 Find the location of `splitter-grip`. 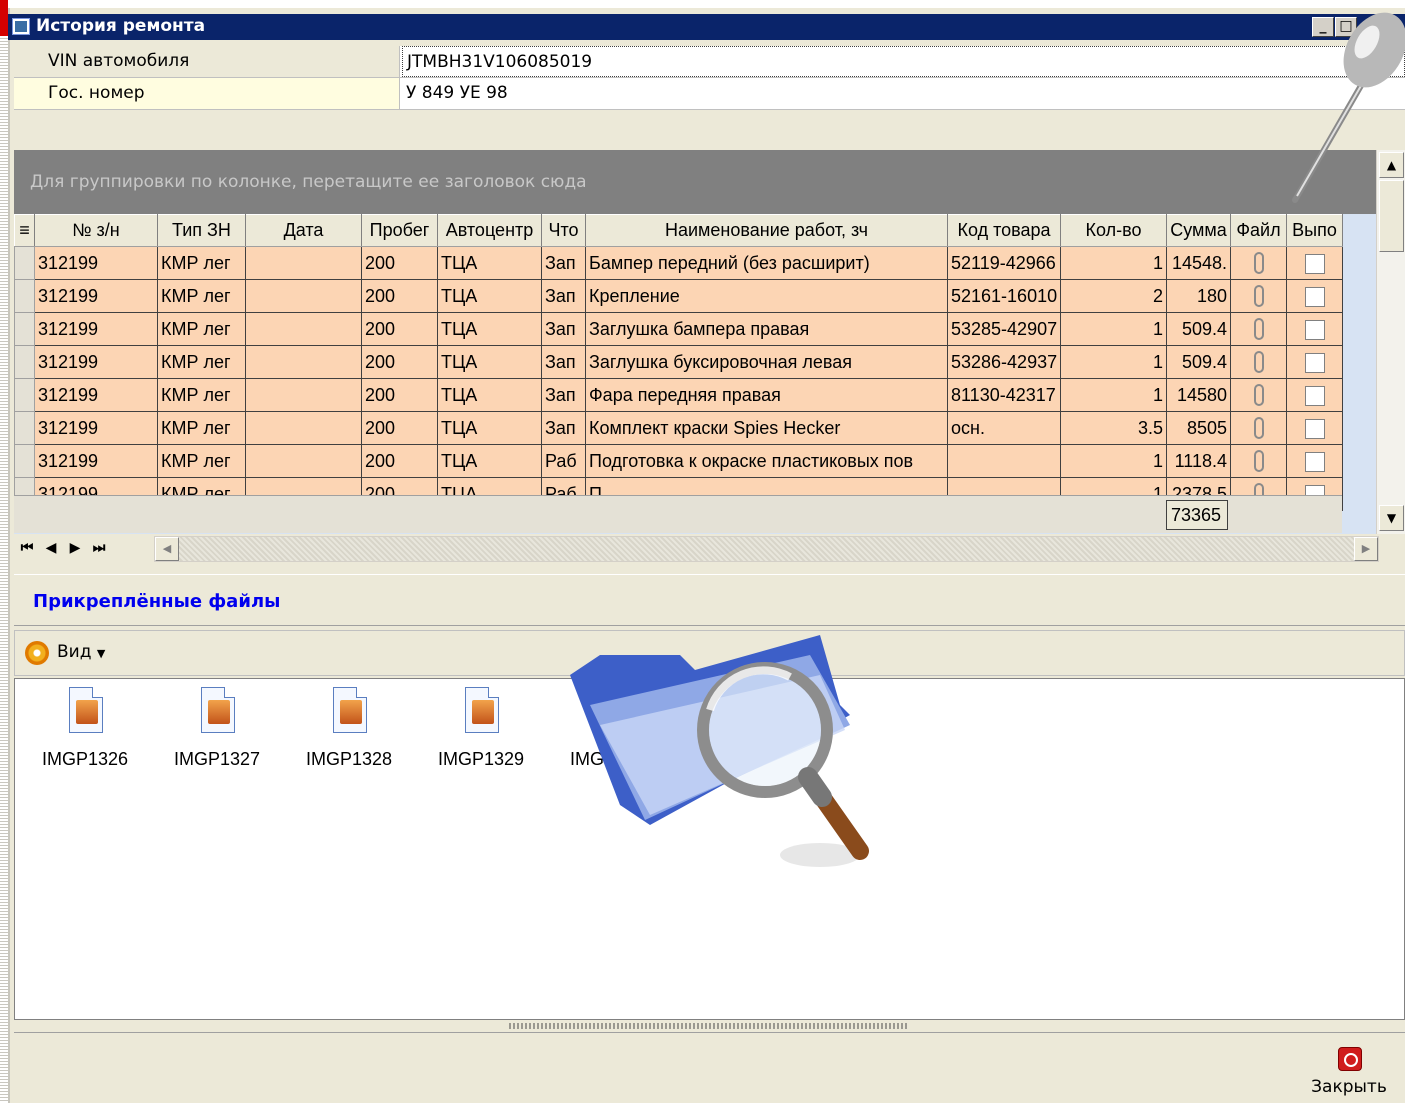

splitter-grip is located at coordinates (709, 1026).